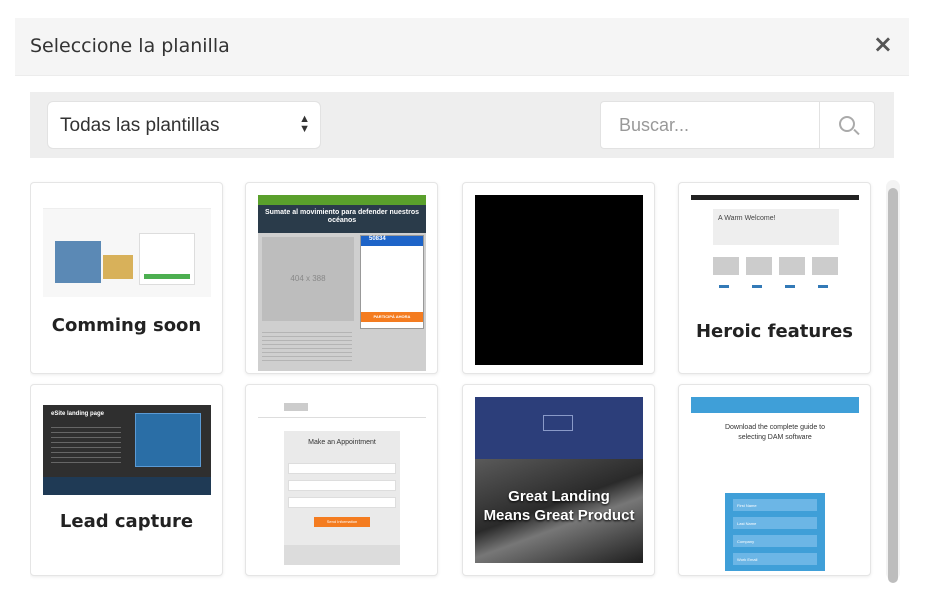 Image resolution: width=934 pixels, height=608 pixels. I want to click on close-icon: ×, so click(883, 44).